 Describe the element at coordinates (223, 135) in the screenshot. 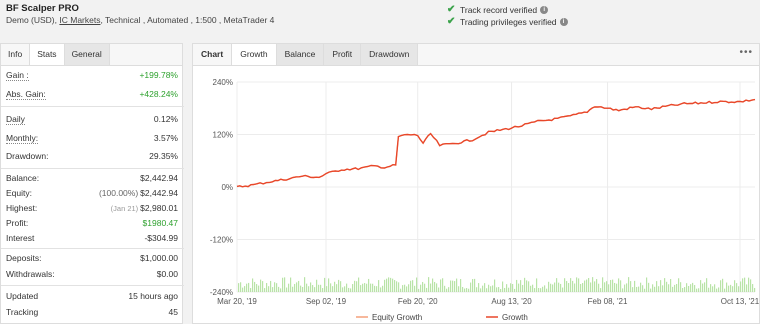

I see `y-tick-label: 120%` at that location.